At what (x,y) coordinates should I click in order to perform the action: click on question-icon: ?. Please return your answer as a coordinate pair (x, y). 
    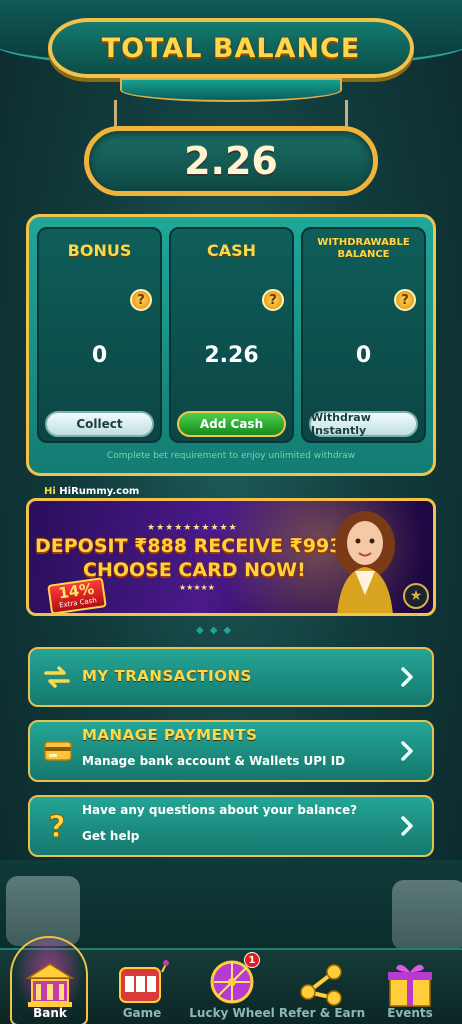
    Looking at the image, I should click on (57, 826).